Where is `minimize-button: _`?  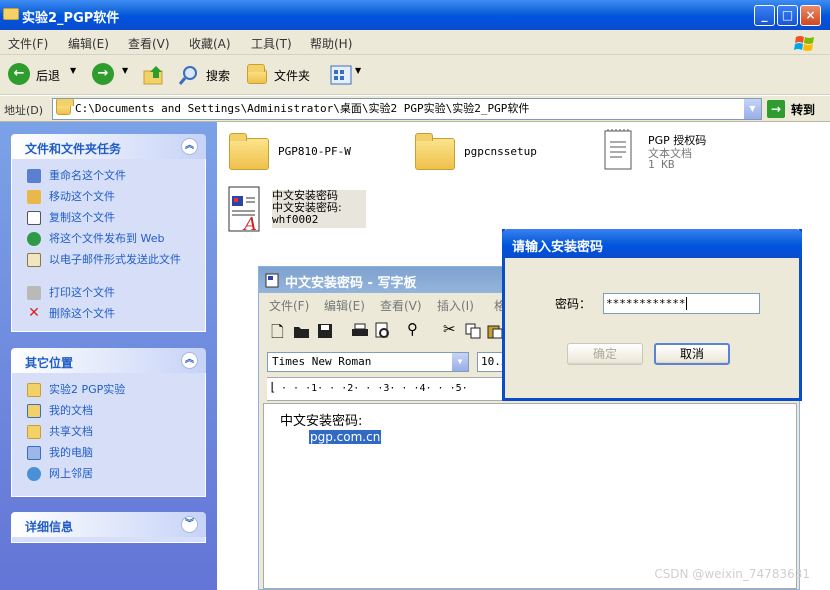
minimize-button: _ is located at coordinates (764, 15).